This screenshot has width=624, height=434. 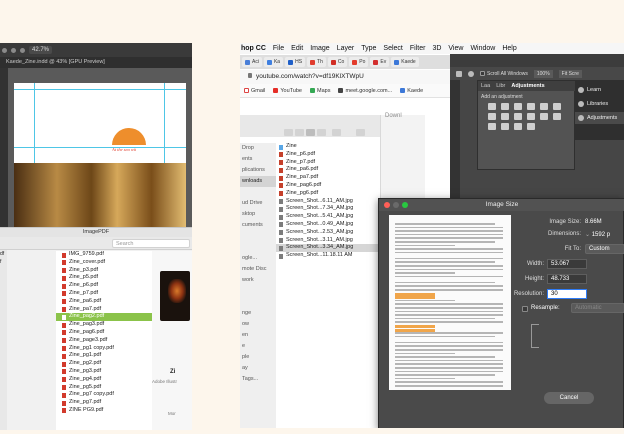 I want to click on menu-item: Type, so click(x=368, y=48).